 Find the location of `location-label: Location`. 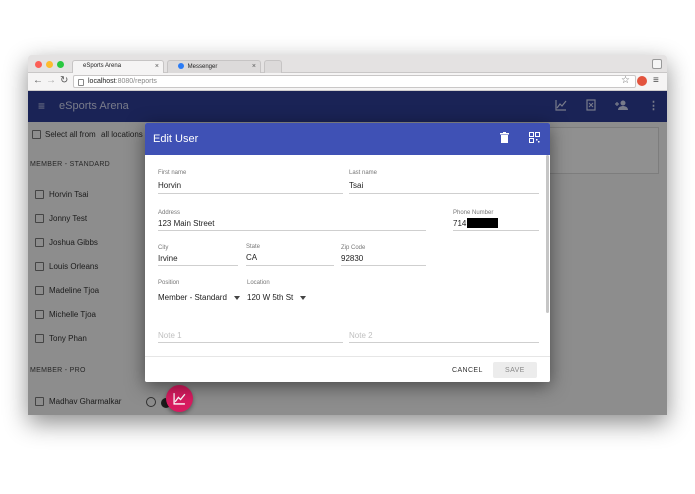

location-label: Location is located at coordinates (258, 283).